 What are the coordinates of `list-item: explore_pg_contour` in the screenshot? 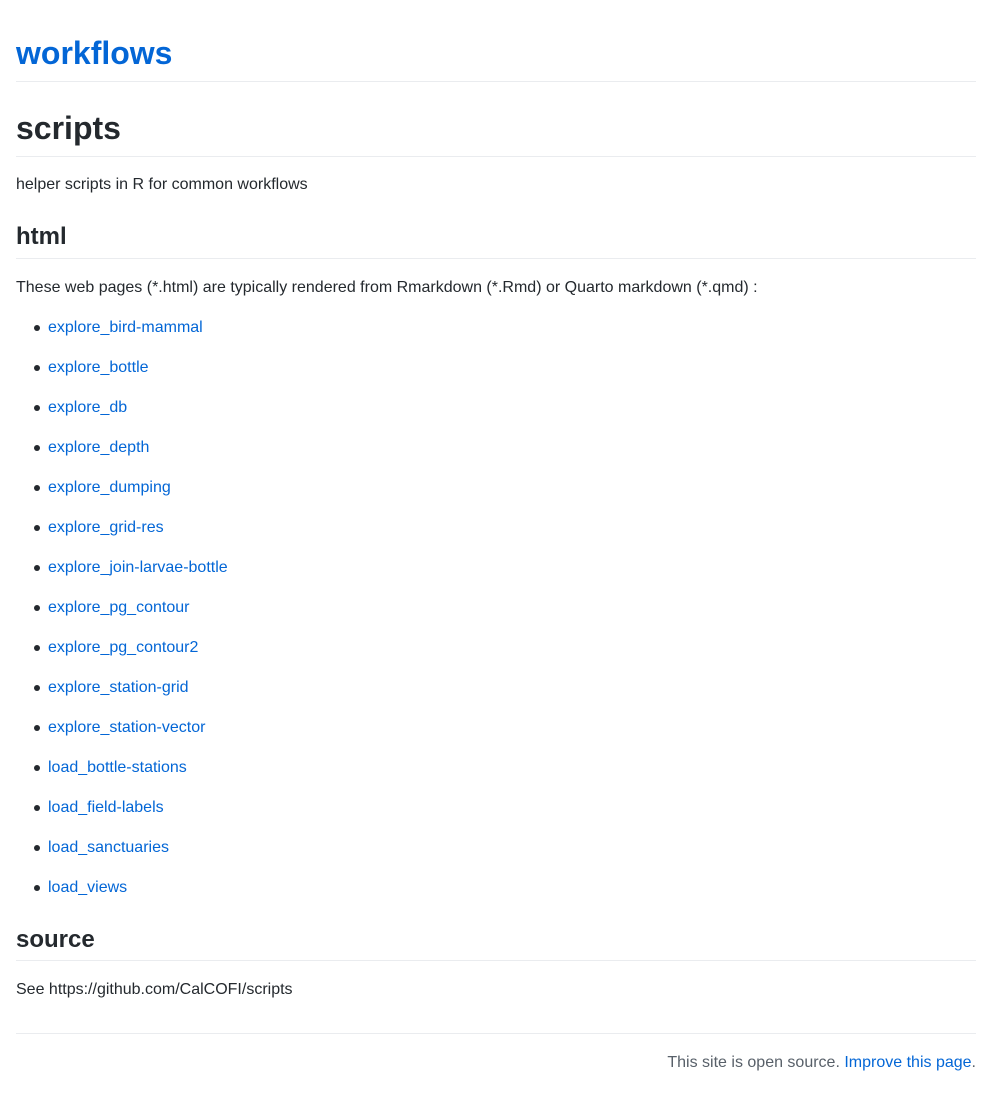 It's located at (122, 616).